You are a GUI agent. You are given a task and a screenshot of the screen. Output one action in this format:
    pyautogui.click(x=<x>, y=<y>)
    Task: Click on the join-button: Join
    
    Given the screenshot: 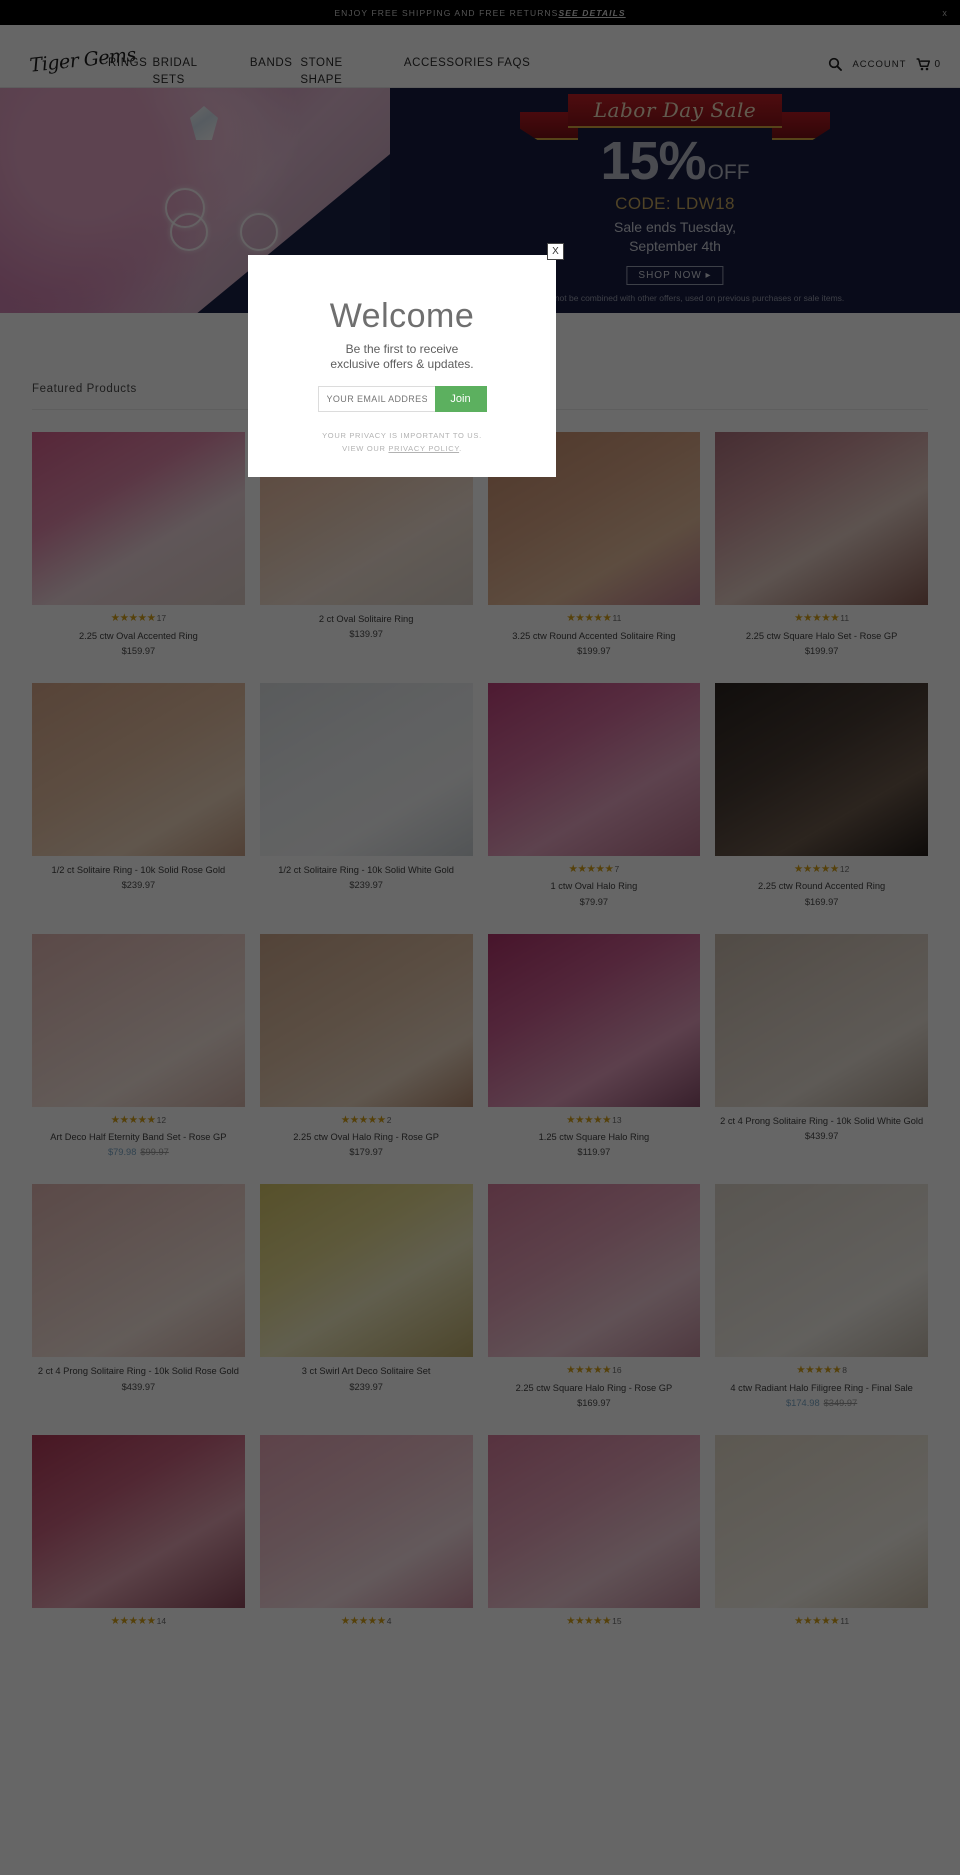 What is the action you would take?
    pyautogui.click(x=460, y=399)
    